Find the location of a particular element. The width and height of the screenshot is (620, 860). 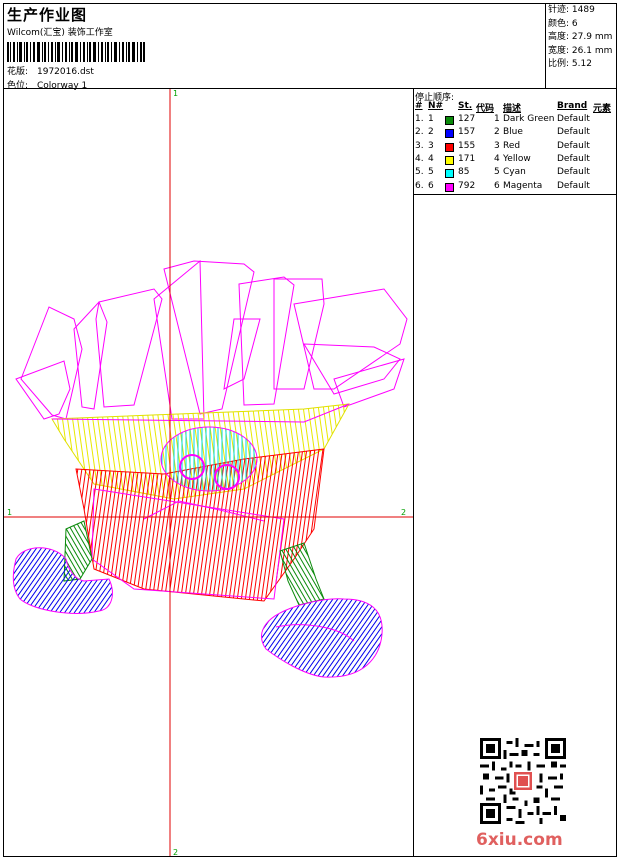

legend-code: 1 is located at coordinates (497, 119).